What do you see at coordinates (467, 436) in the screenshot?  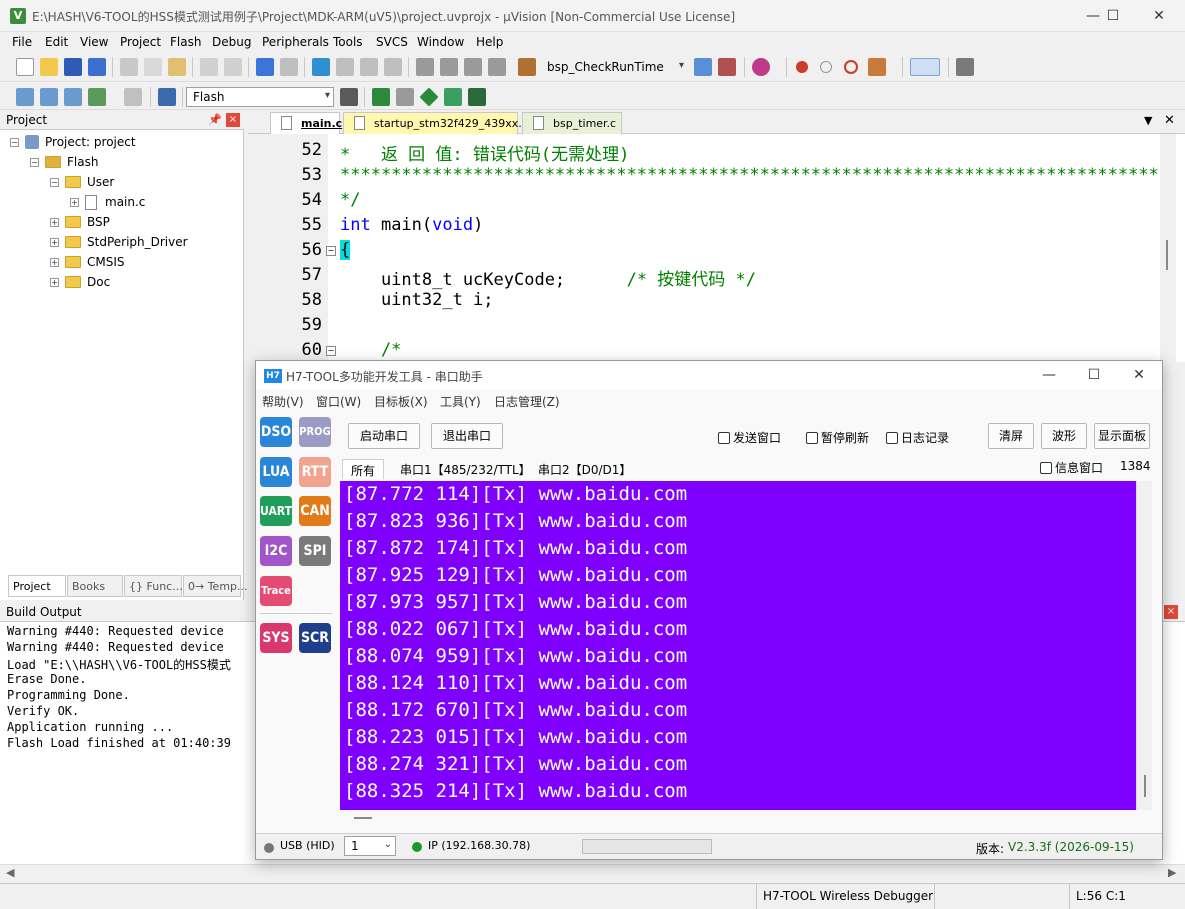 I see `exit-serial-button: 退出串口` at bounding box center [467, 436].